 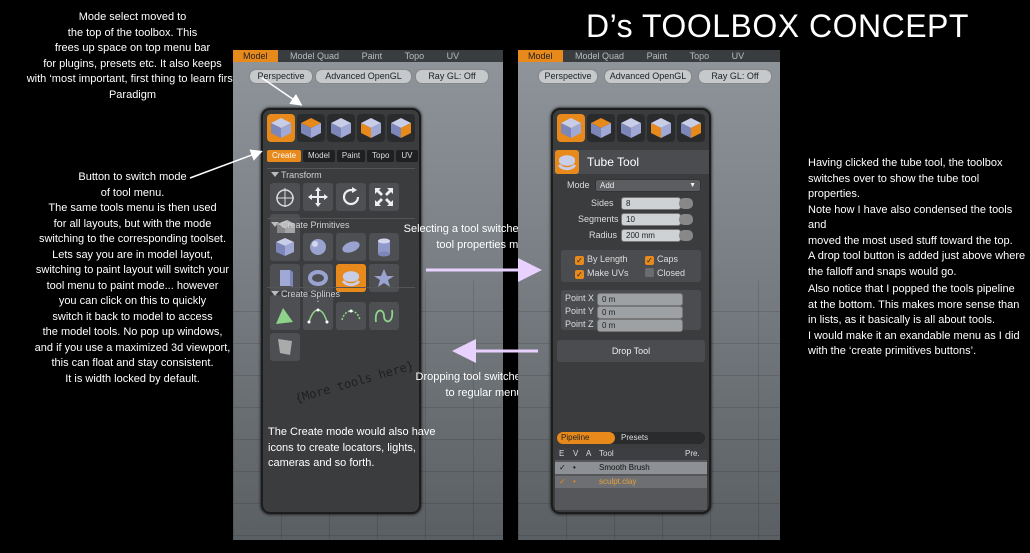 I want to click on make-uvs-checkbox: ✓ Make UVs, so click(x=602, y=273).